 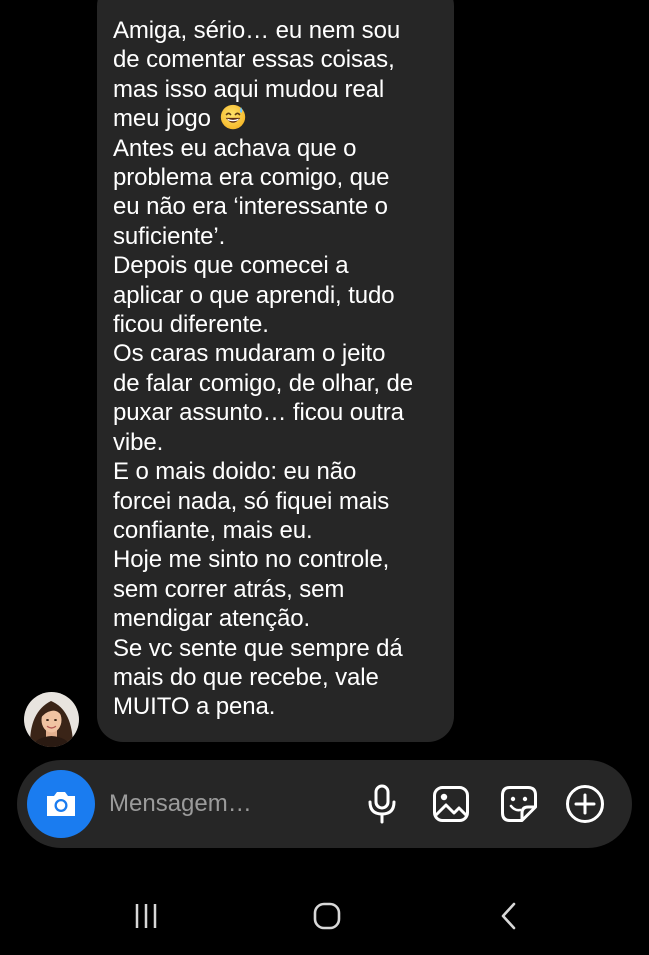 I want to click on message-line: problema era comigo, que, so click(x=251, y=178).